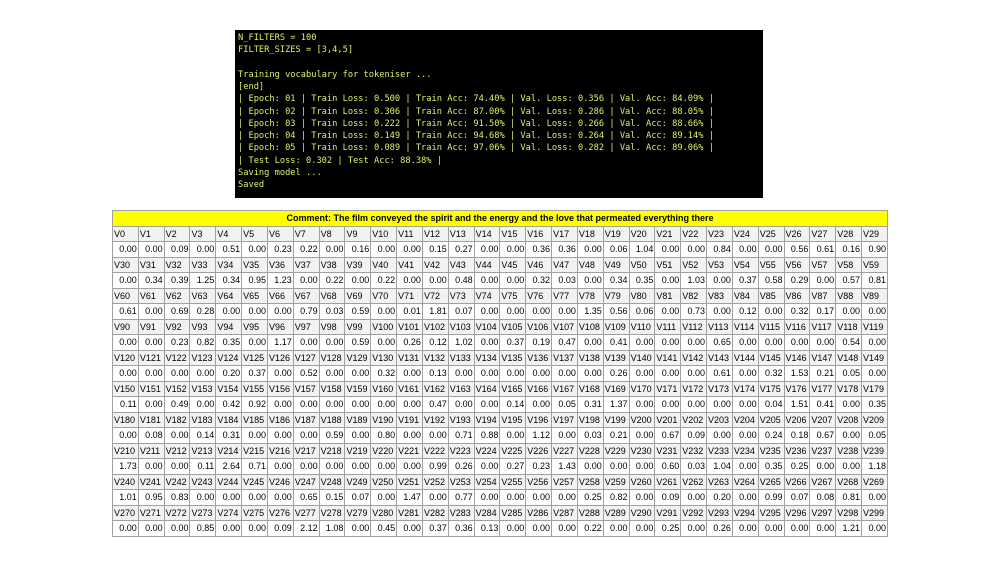 This screenshot has width=1000, height=563. Describe the element at coordinates (797, 419) in the screenshot. I see `column-header-cell: V206` at that location.